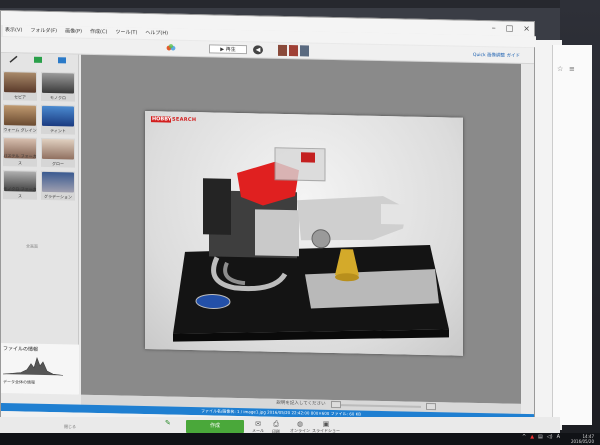 The height and width of the screenshot is (445, 600). What do you see at coordinates (300, 4) in the screenshot?
I see `monitor-bezel` at bounding box center [300, 4].